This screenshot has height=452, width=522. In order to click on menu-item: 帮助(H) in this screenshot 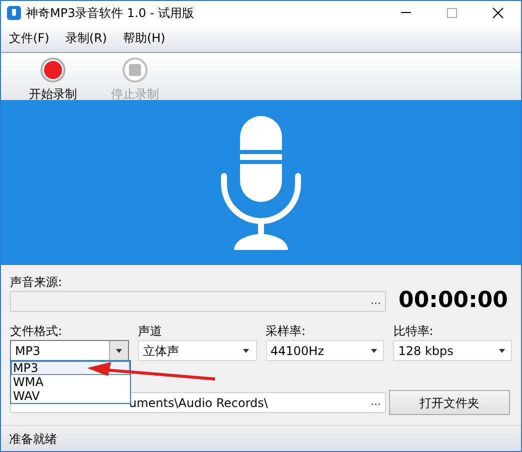, I will do `click(144, 38)`.